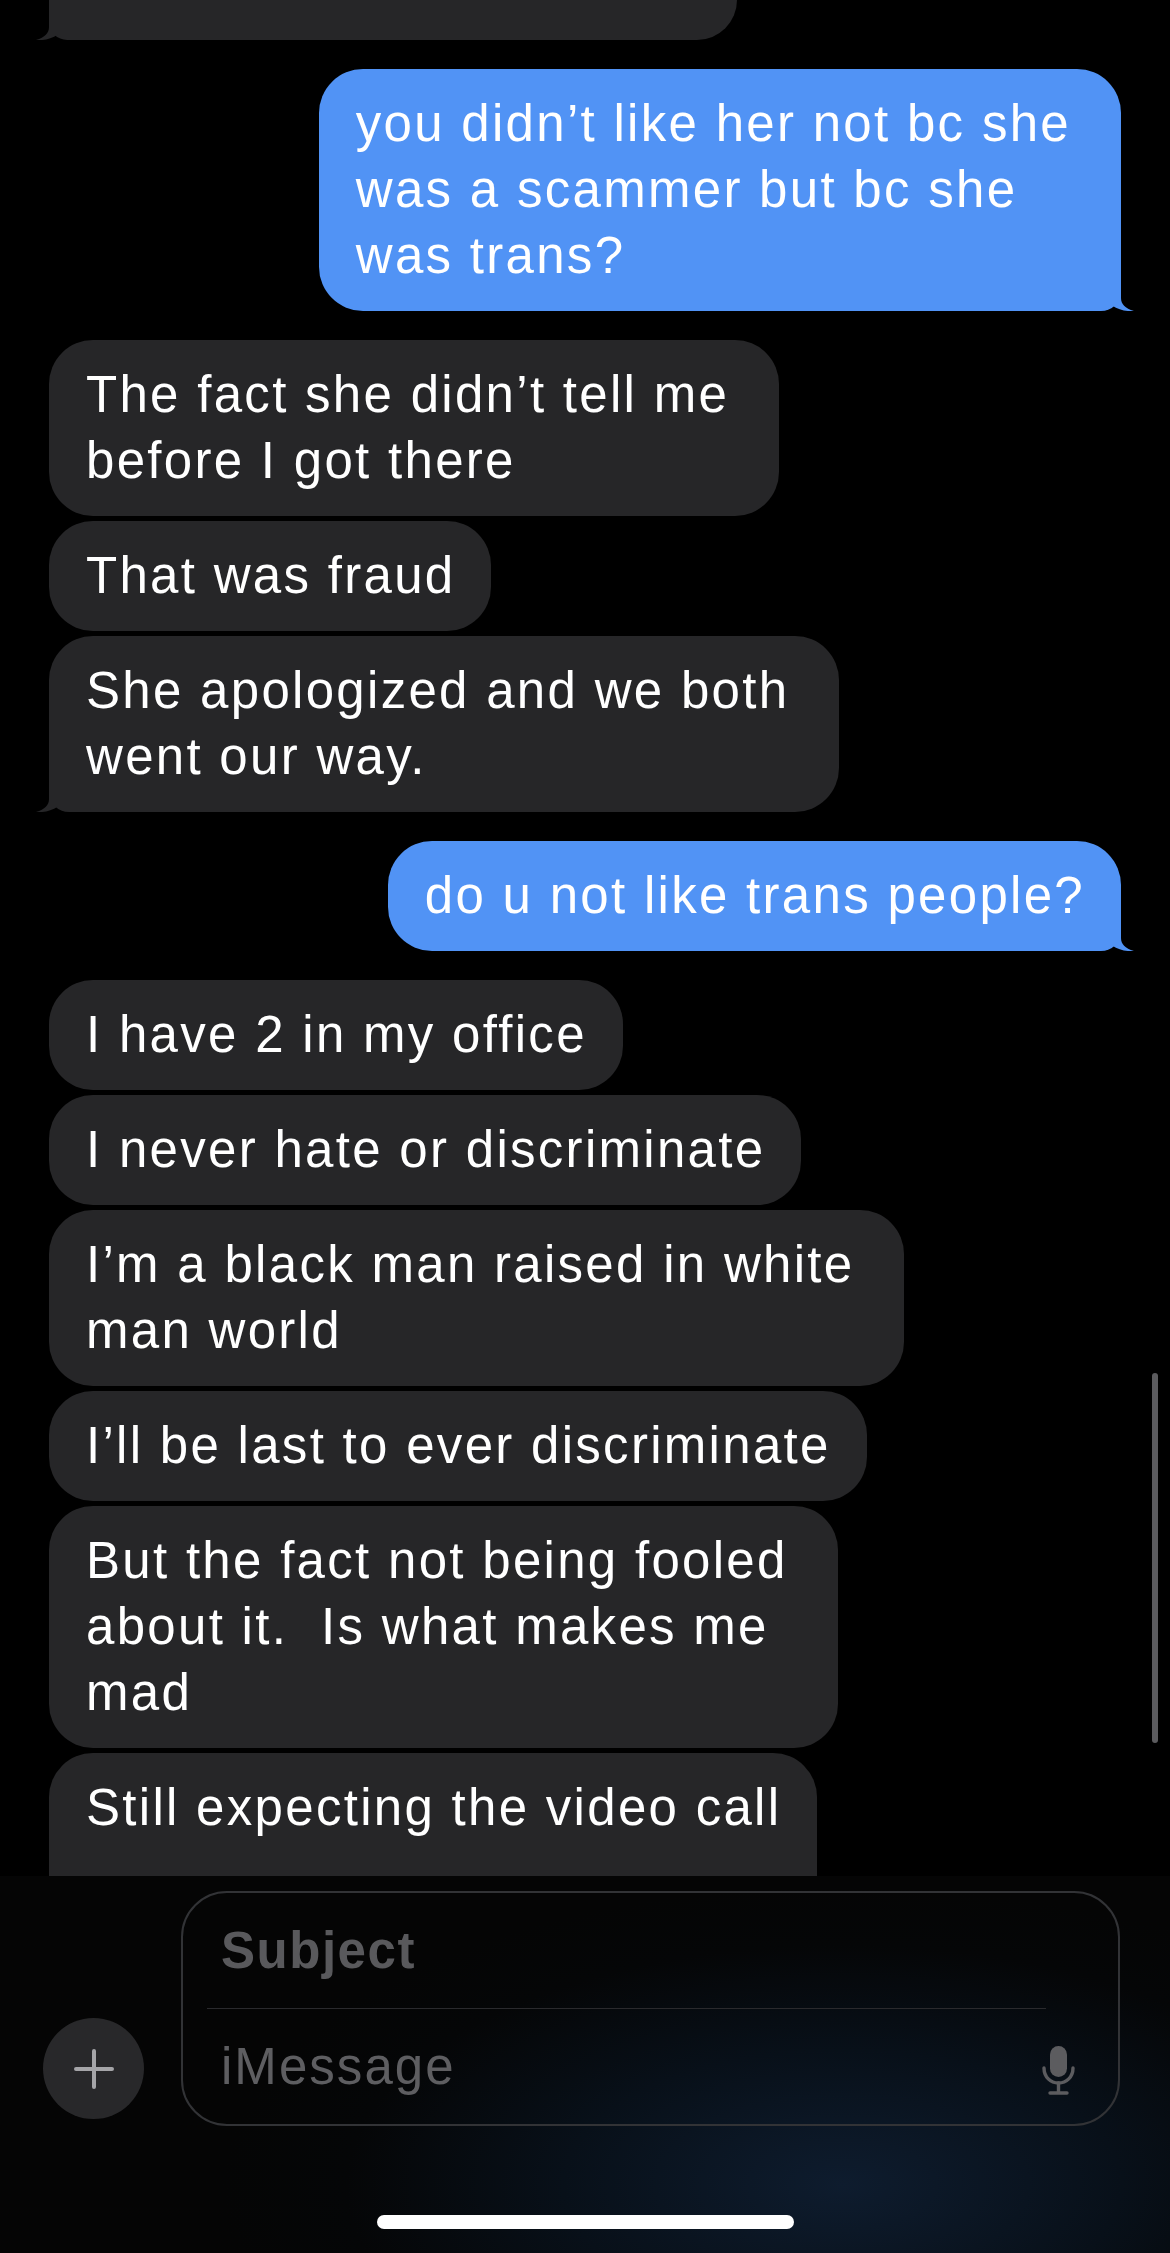 The width and height of the screenshot is (1170, 2253). I want to click on message-text: I’ll be last to ever discriminate, so click(458, 1446).